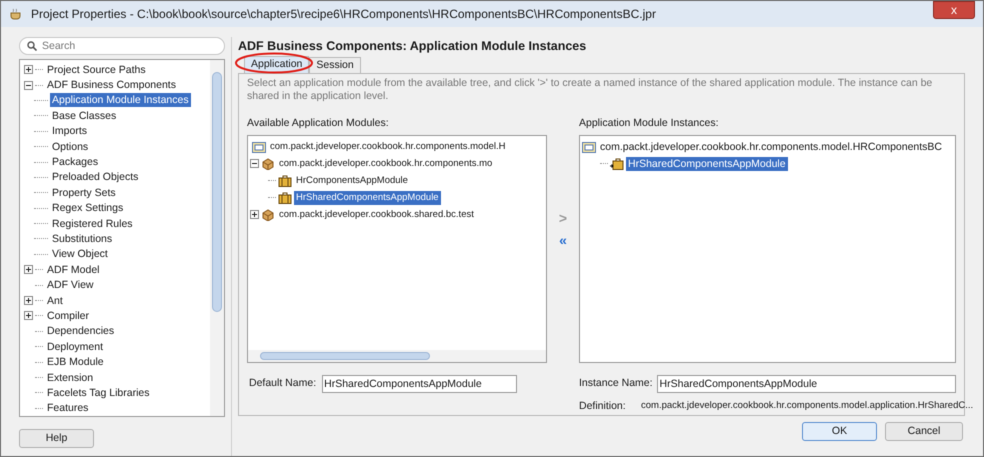  What do you see at coordinates (120, 100) in the screenshot?
I see `tree-item: Application Module Instances` at bounding box center [120, 100].